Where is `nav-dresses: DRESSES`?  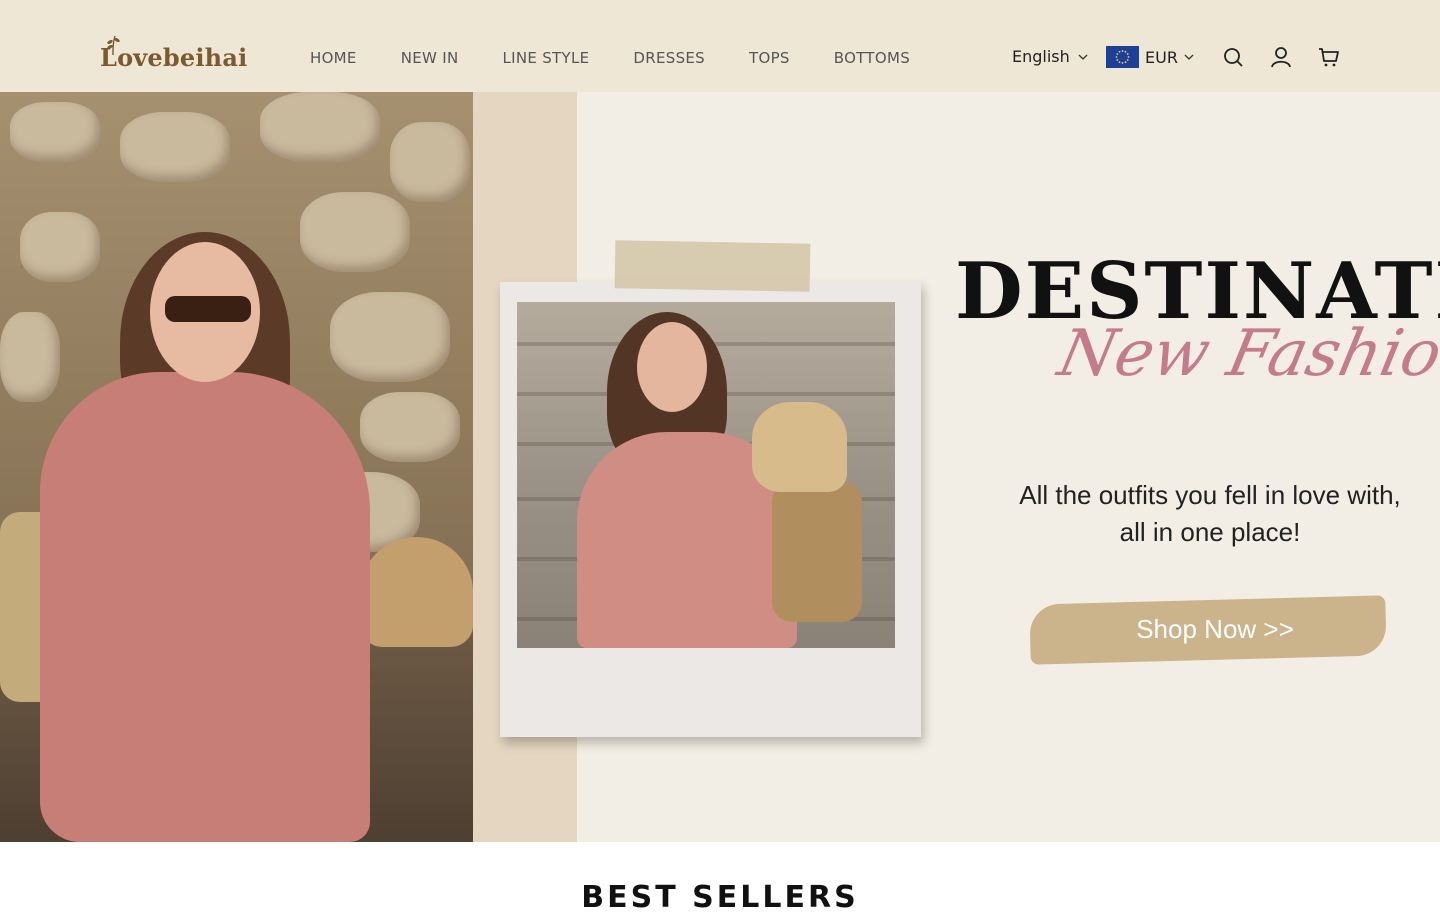
nav-dresses: DRESSES is located at coordinates (669, 58).